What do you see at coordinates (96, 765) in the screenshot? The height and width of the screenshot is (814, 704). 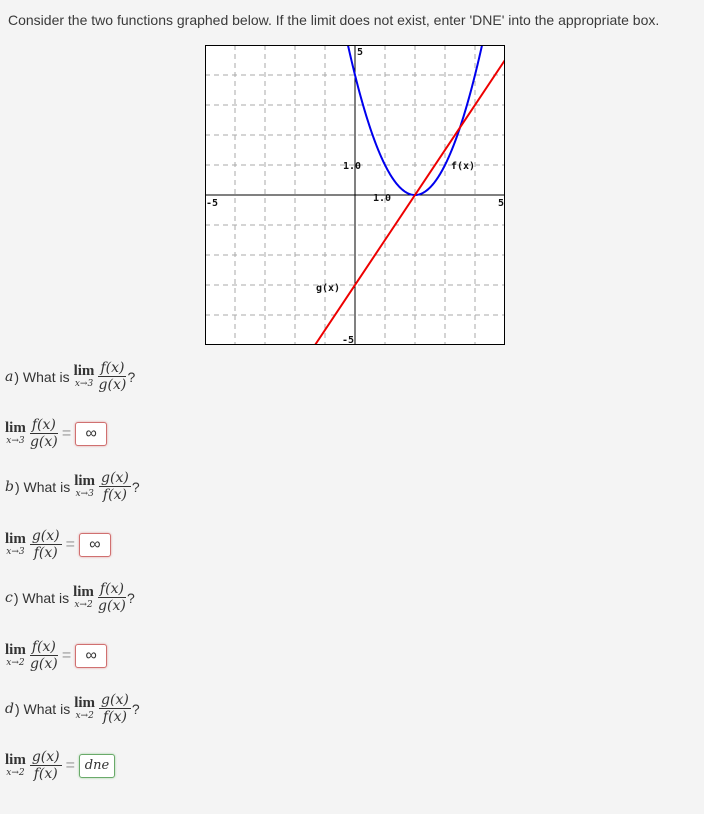 I see `answer-input-d: dne` at bounding box center [96, 765].